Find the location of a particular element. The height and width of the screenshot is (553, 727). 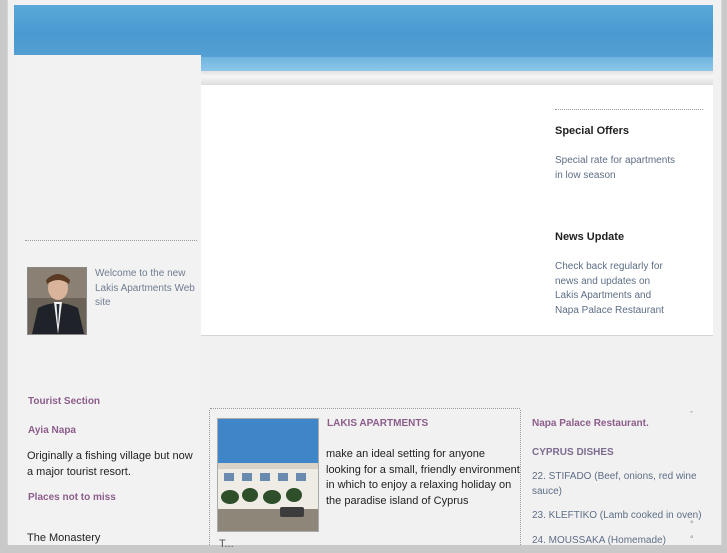

avatar is located at coordinates (57, 301).